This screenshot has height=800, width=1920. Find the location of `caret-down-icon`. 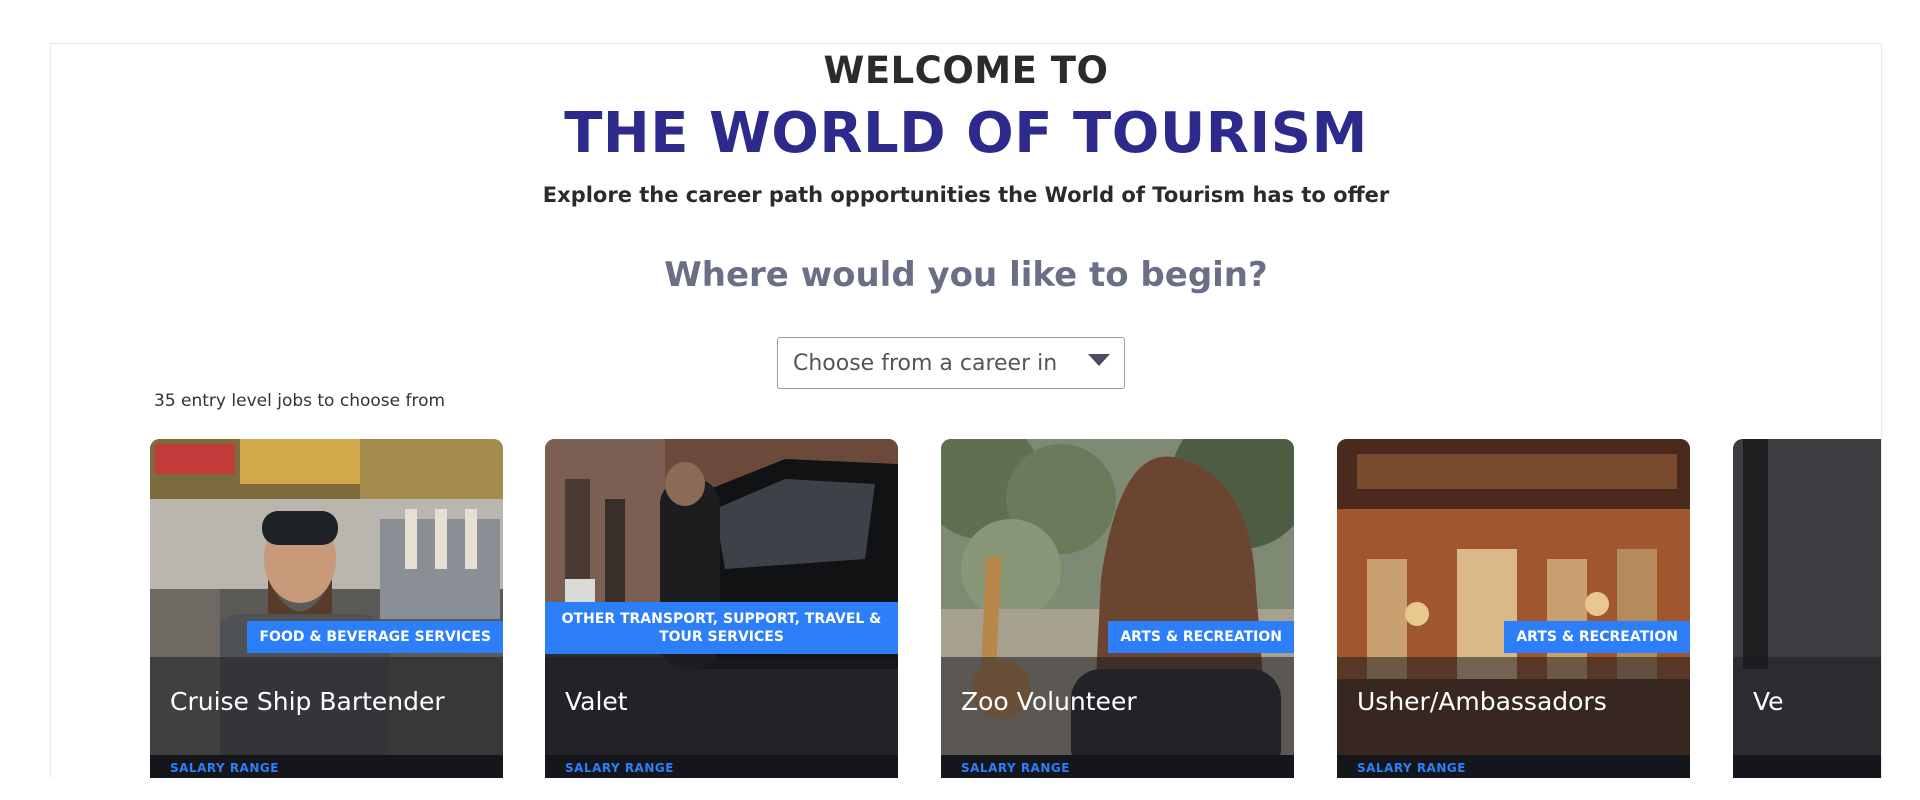

caret-down-icon is located at coordinates (1099, 360).